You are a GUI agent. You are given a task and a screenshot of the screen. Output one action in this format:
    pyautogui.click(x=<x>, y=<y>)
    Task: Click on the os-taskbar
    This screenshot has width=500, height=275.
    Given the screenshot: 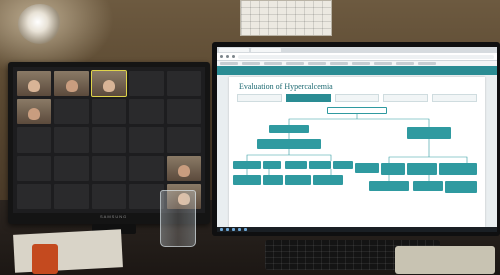 What is the action you would take?
    pyautogui.click(x=357, y=229)
    